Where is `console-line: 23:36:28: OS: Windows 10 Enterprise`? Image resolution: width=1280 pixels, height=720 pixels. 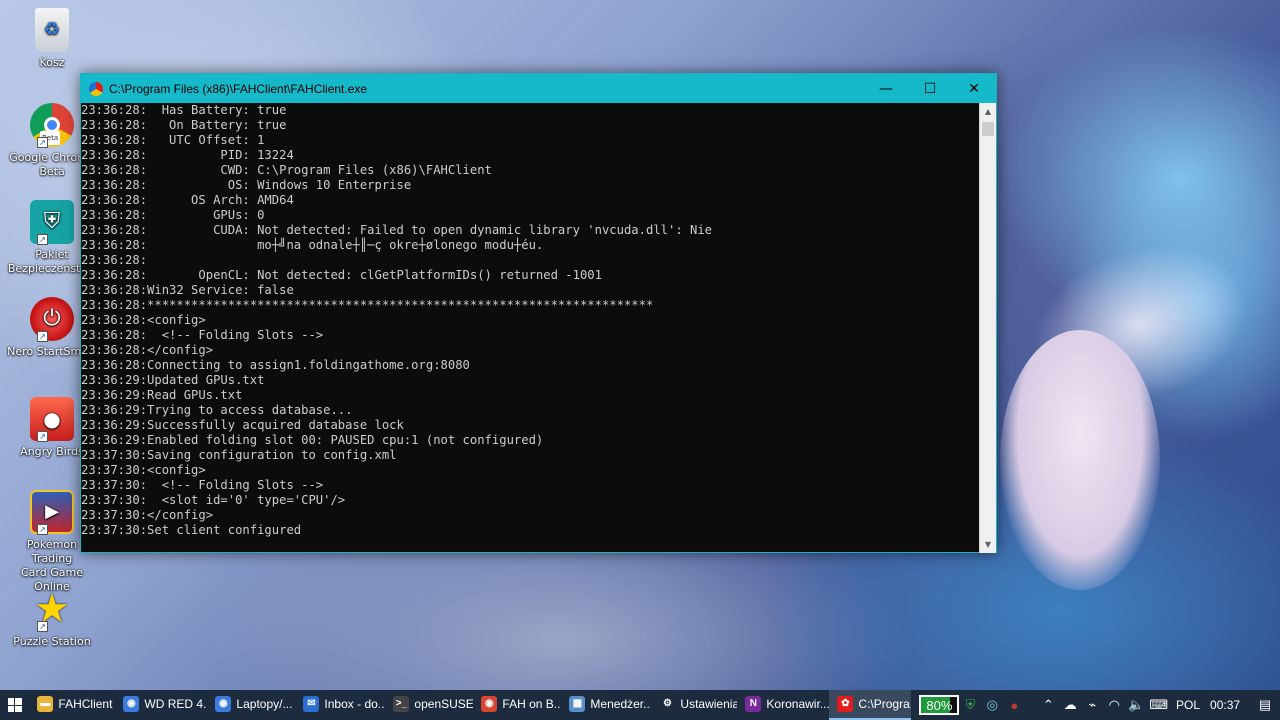
console-line: 23:36:28: OS: Windows 10 Enterprise is located at coordinates (246, 185).